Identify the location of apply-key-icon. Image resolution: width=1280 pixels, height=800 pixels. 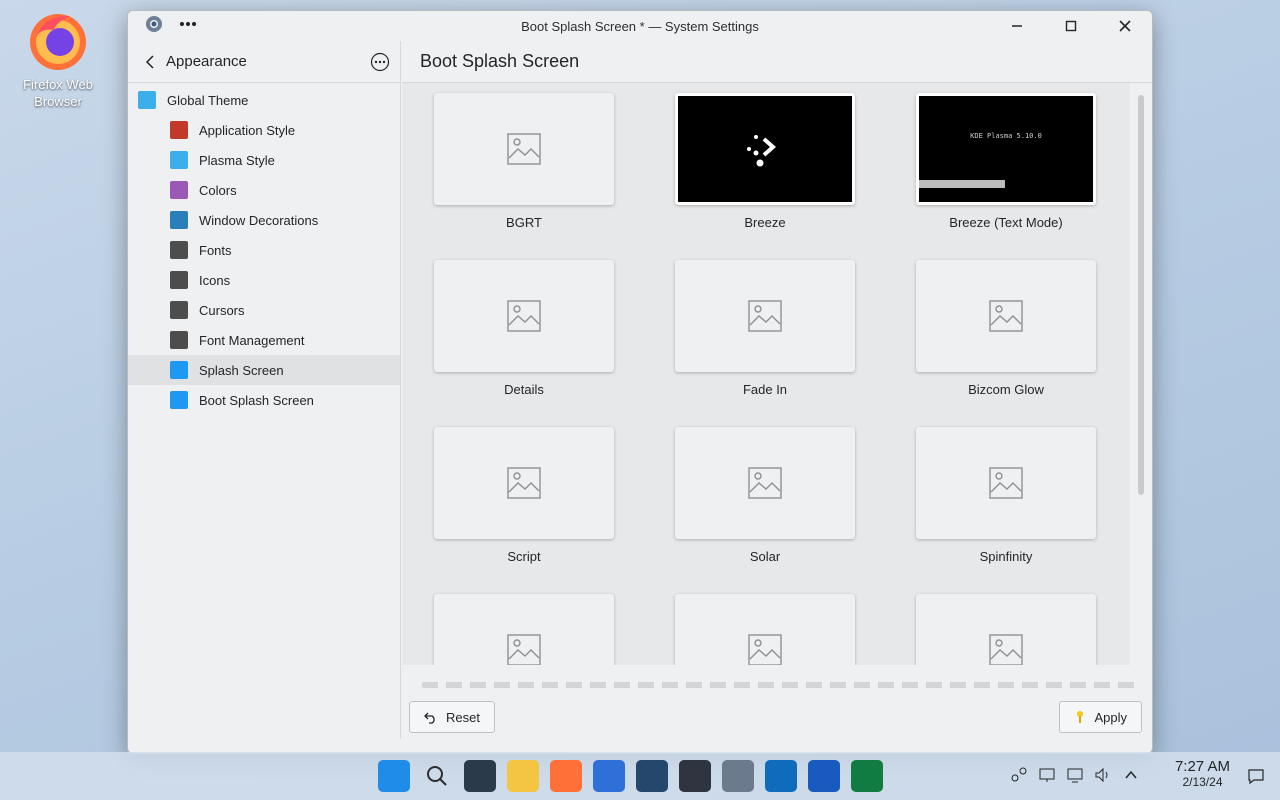
(1080, 717).